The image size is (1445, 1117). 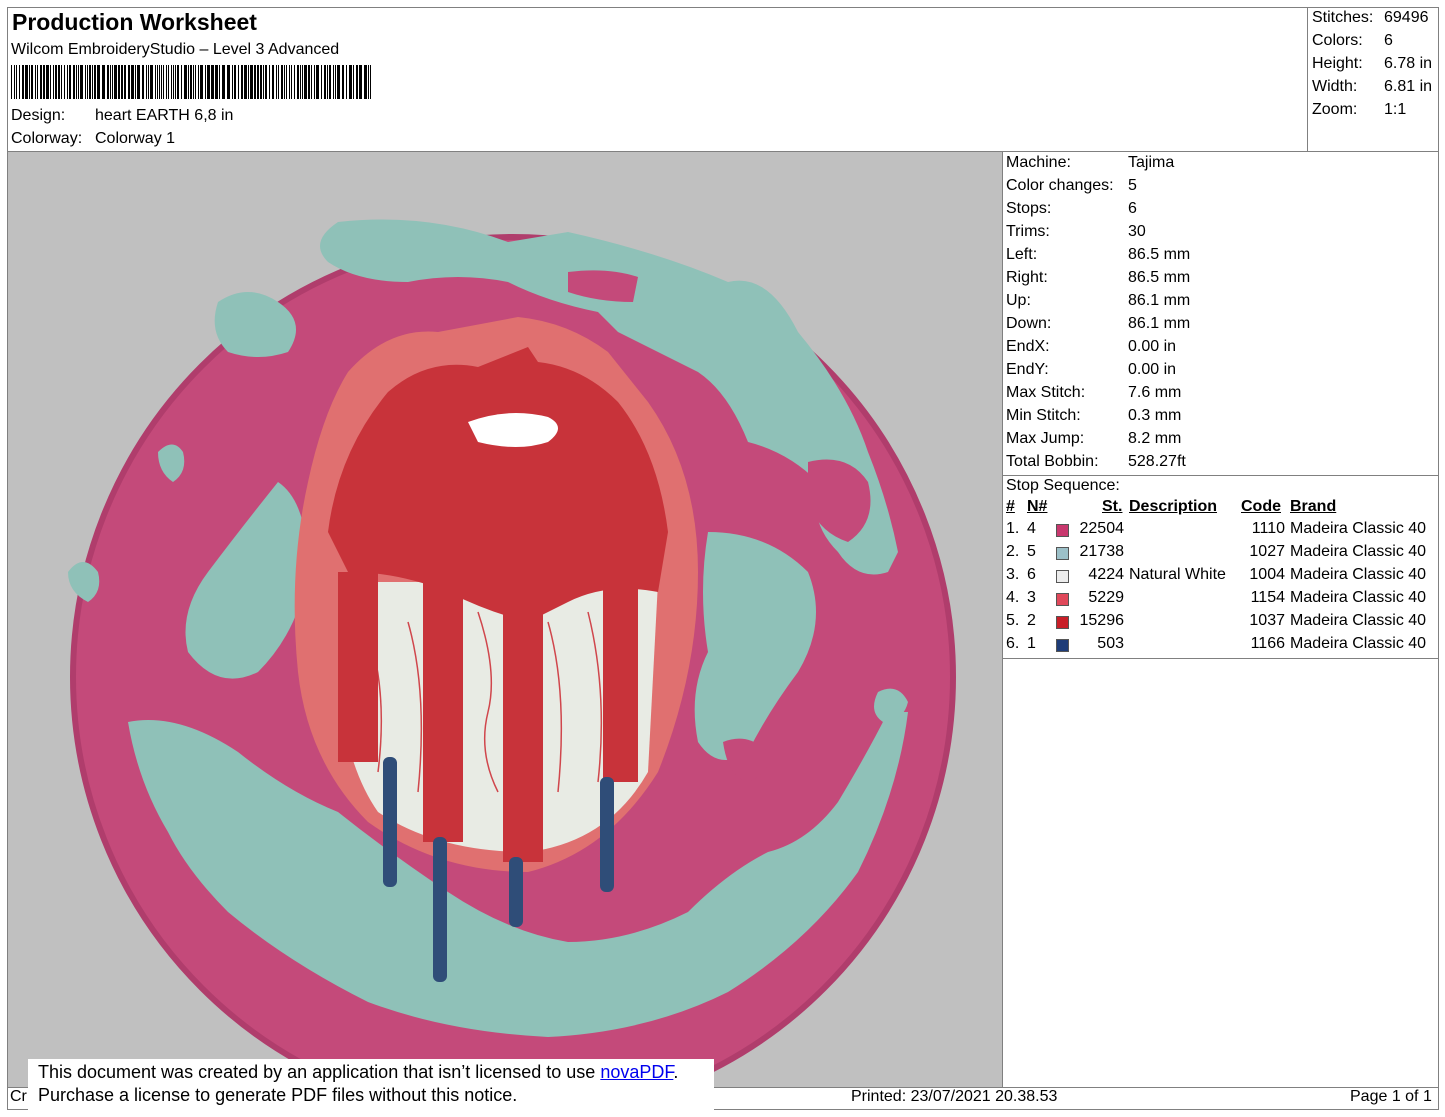 I want to click on summary-width: Width: 6.81 in, so click(x=1372, y=86).